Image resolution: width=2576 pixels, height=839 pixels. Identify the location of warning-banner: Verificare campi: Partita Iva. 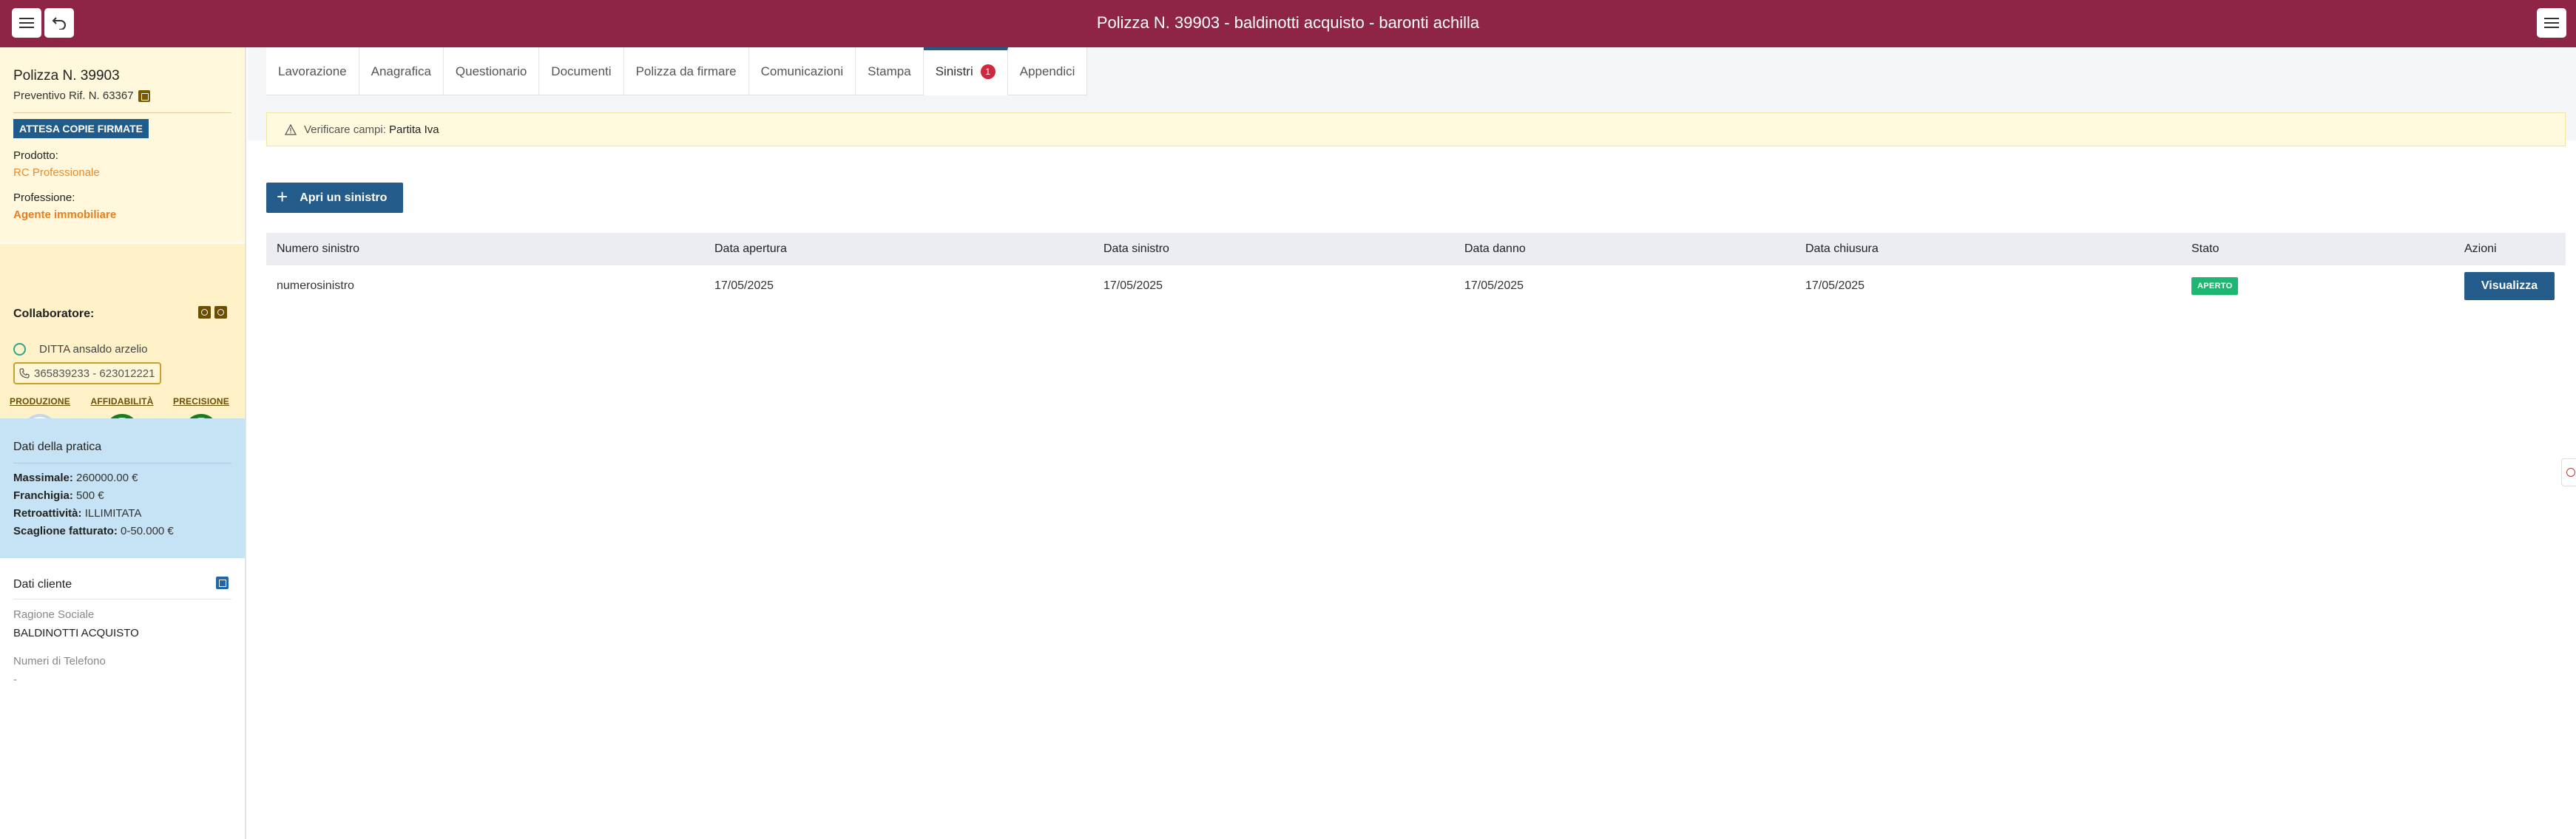
(1416, 129).